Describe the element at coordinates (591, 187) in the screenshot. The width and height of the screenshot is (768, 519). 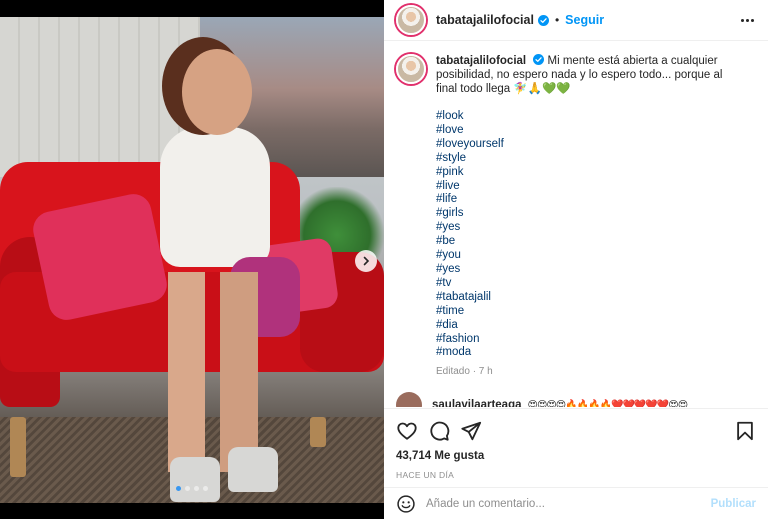
I see `hashtag-link: #live` at that location.